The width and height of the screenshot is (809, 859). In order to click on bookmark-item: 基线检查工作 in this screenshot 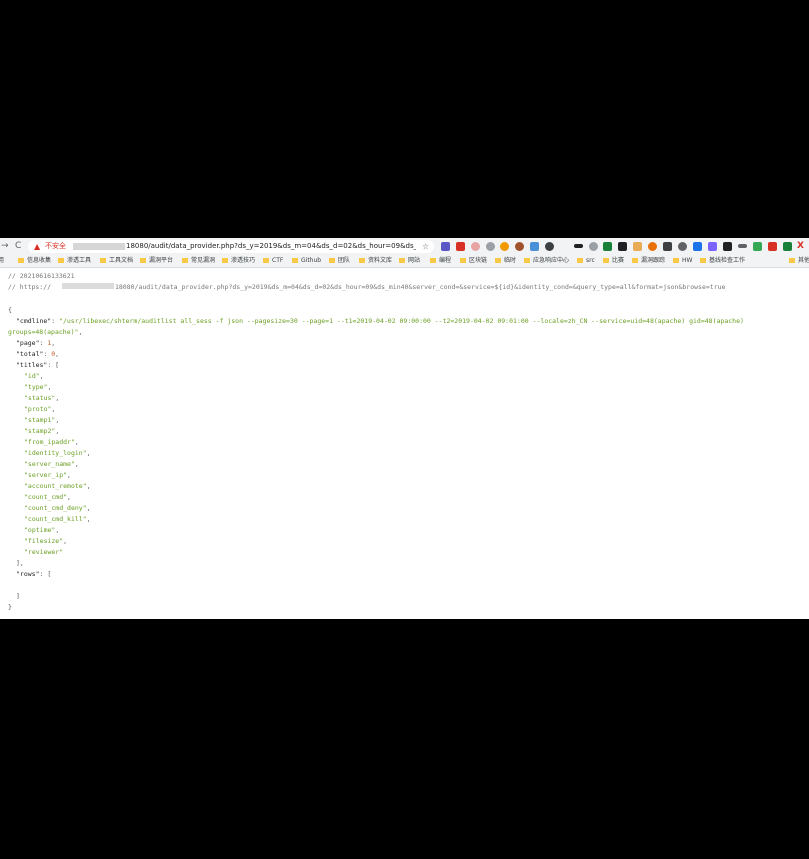, I will do `click(722, 261)`.